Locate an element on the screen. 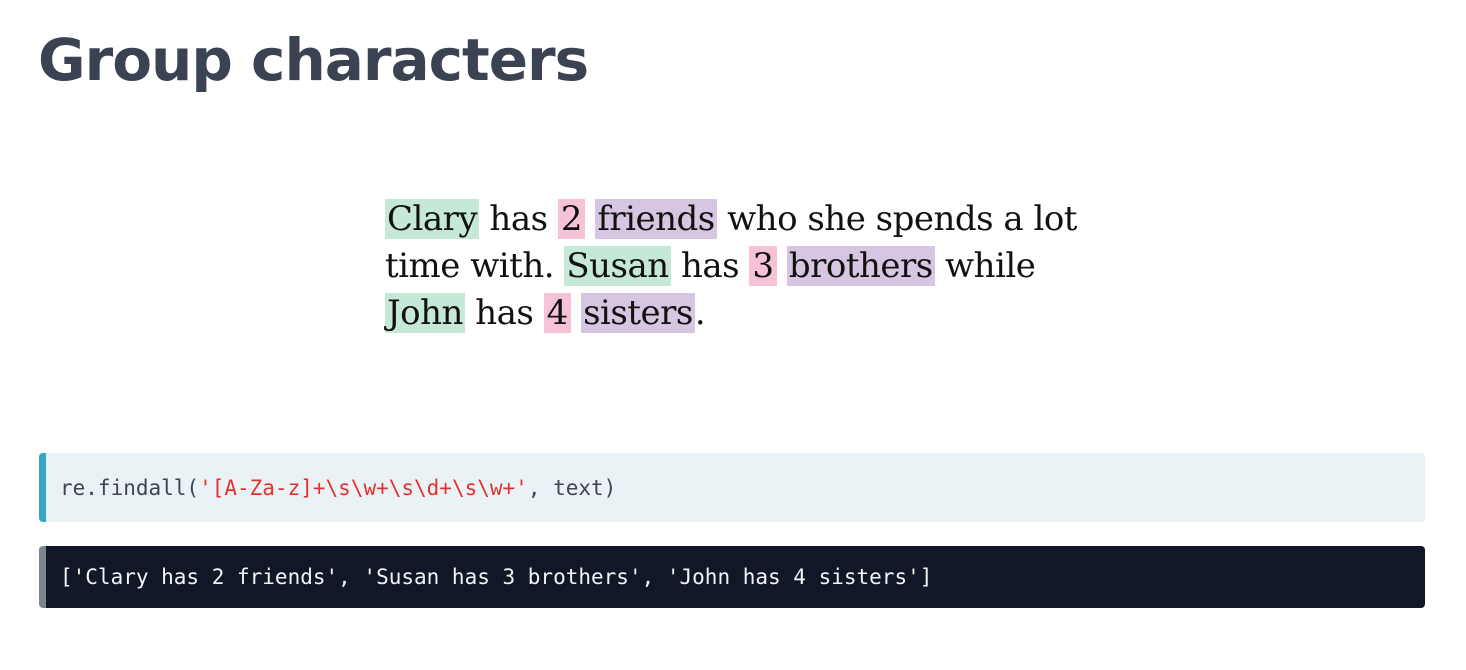  highlight-noun: sisters is located at coordinates (638, 313).